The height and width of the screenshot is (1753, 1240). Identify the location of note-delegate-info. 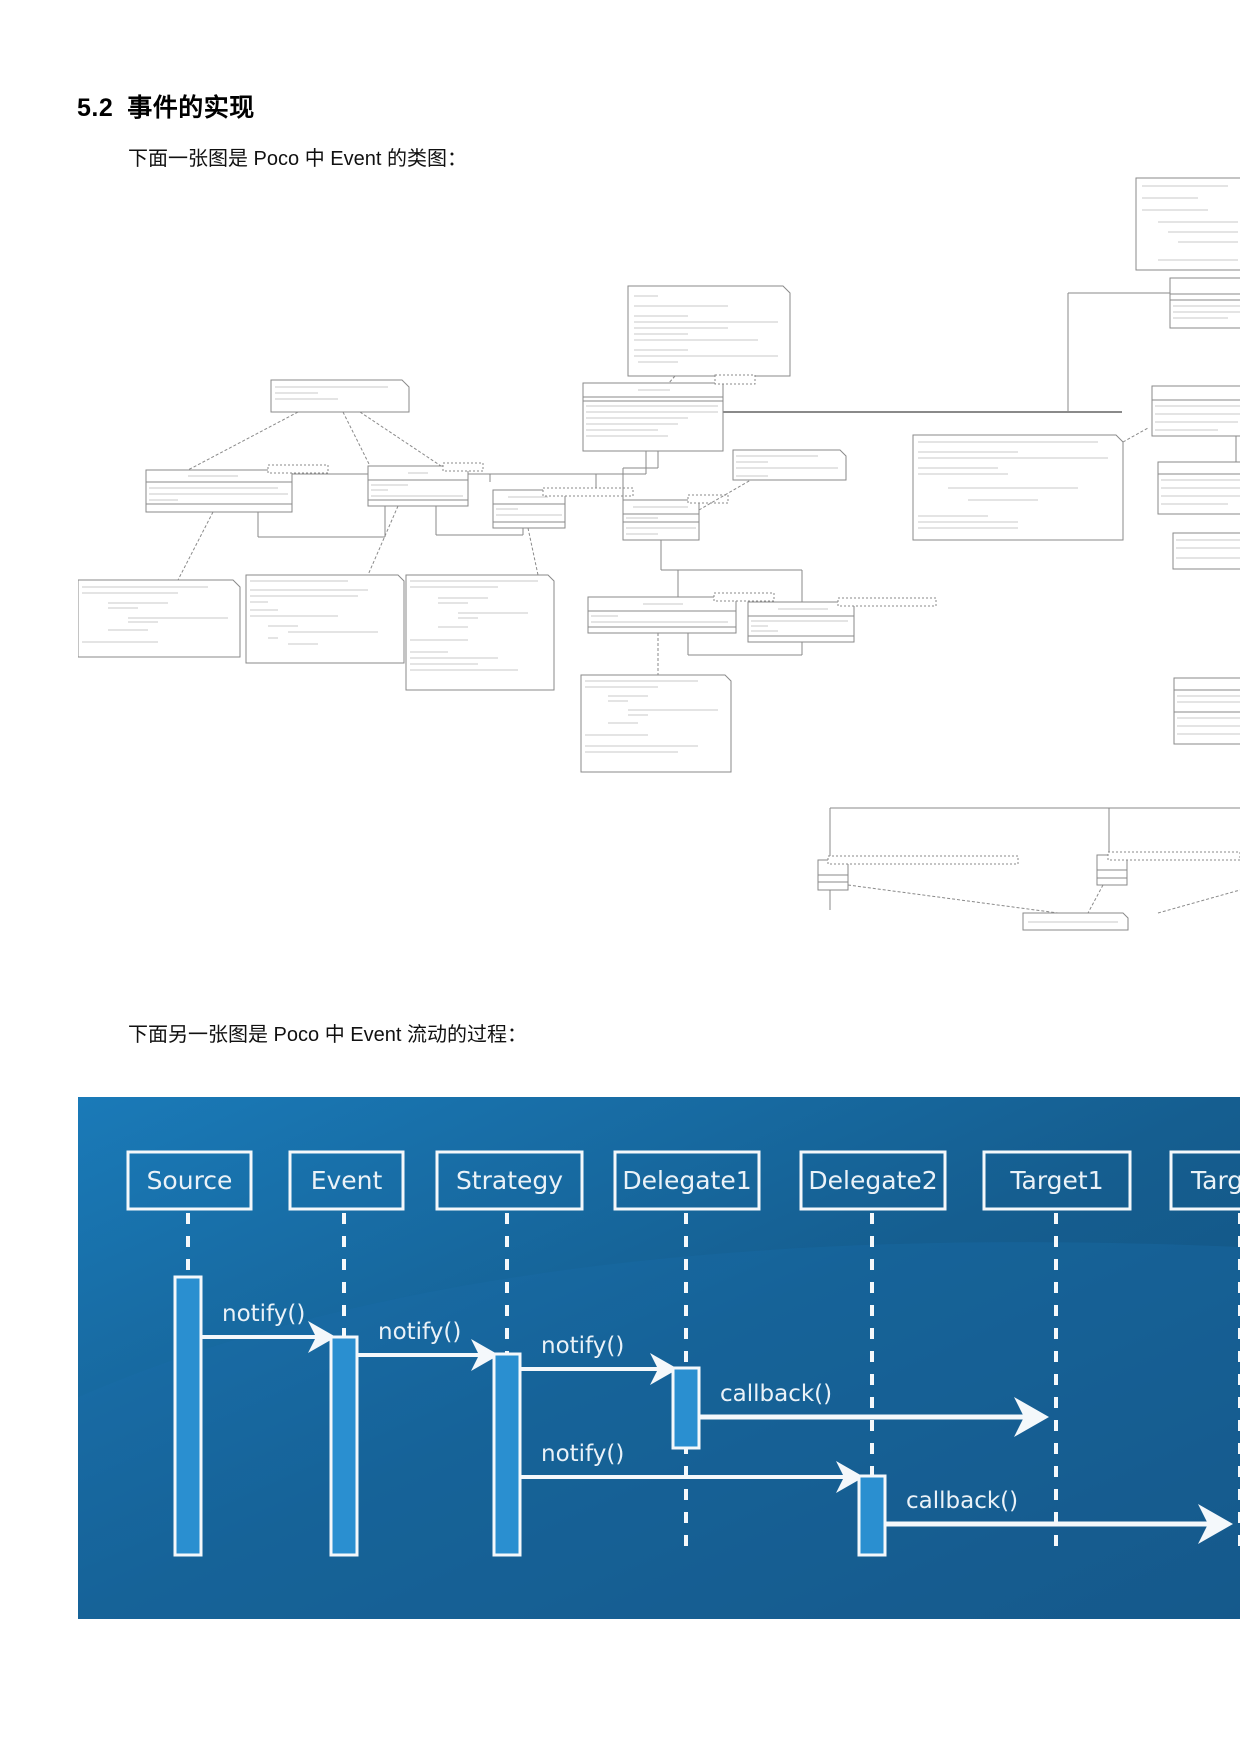
(340, 396).